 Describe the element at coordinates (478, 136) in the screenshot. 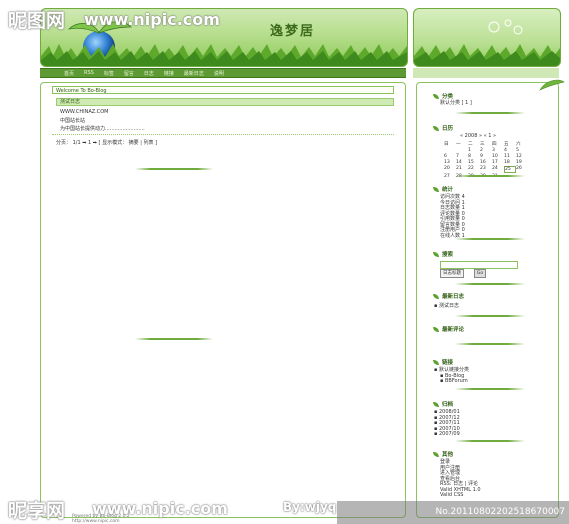

I see `calendar-nav: « 2008 » « 1 »` at that location.